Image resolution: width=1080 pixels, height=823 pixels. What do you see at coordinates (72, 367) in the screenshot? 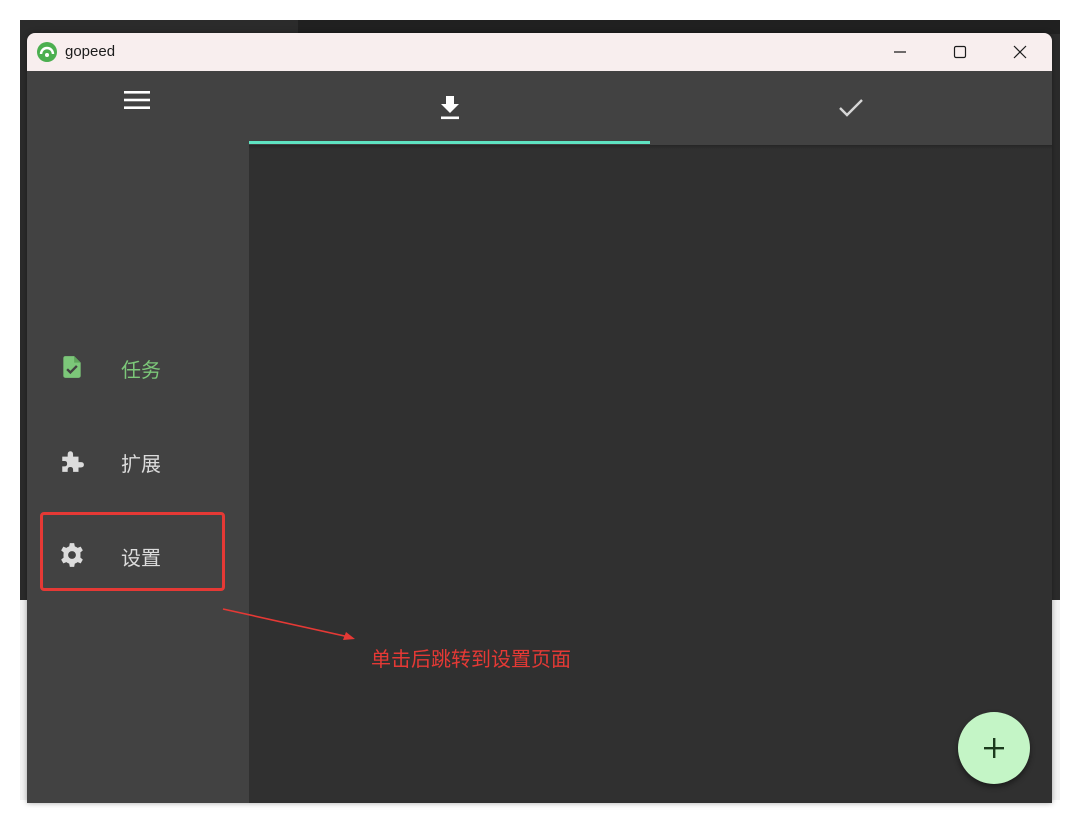
I see `task-file-check-icon` at bounding box center [72, 367].